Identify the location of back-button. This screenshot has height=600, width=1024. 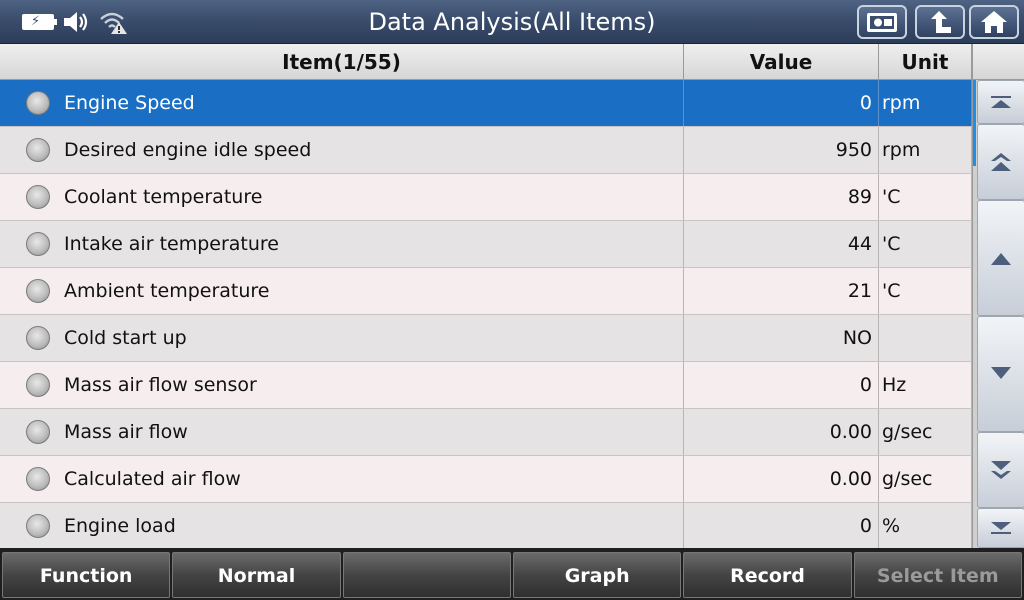
(940, 22).